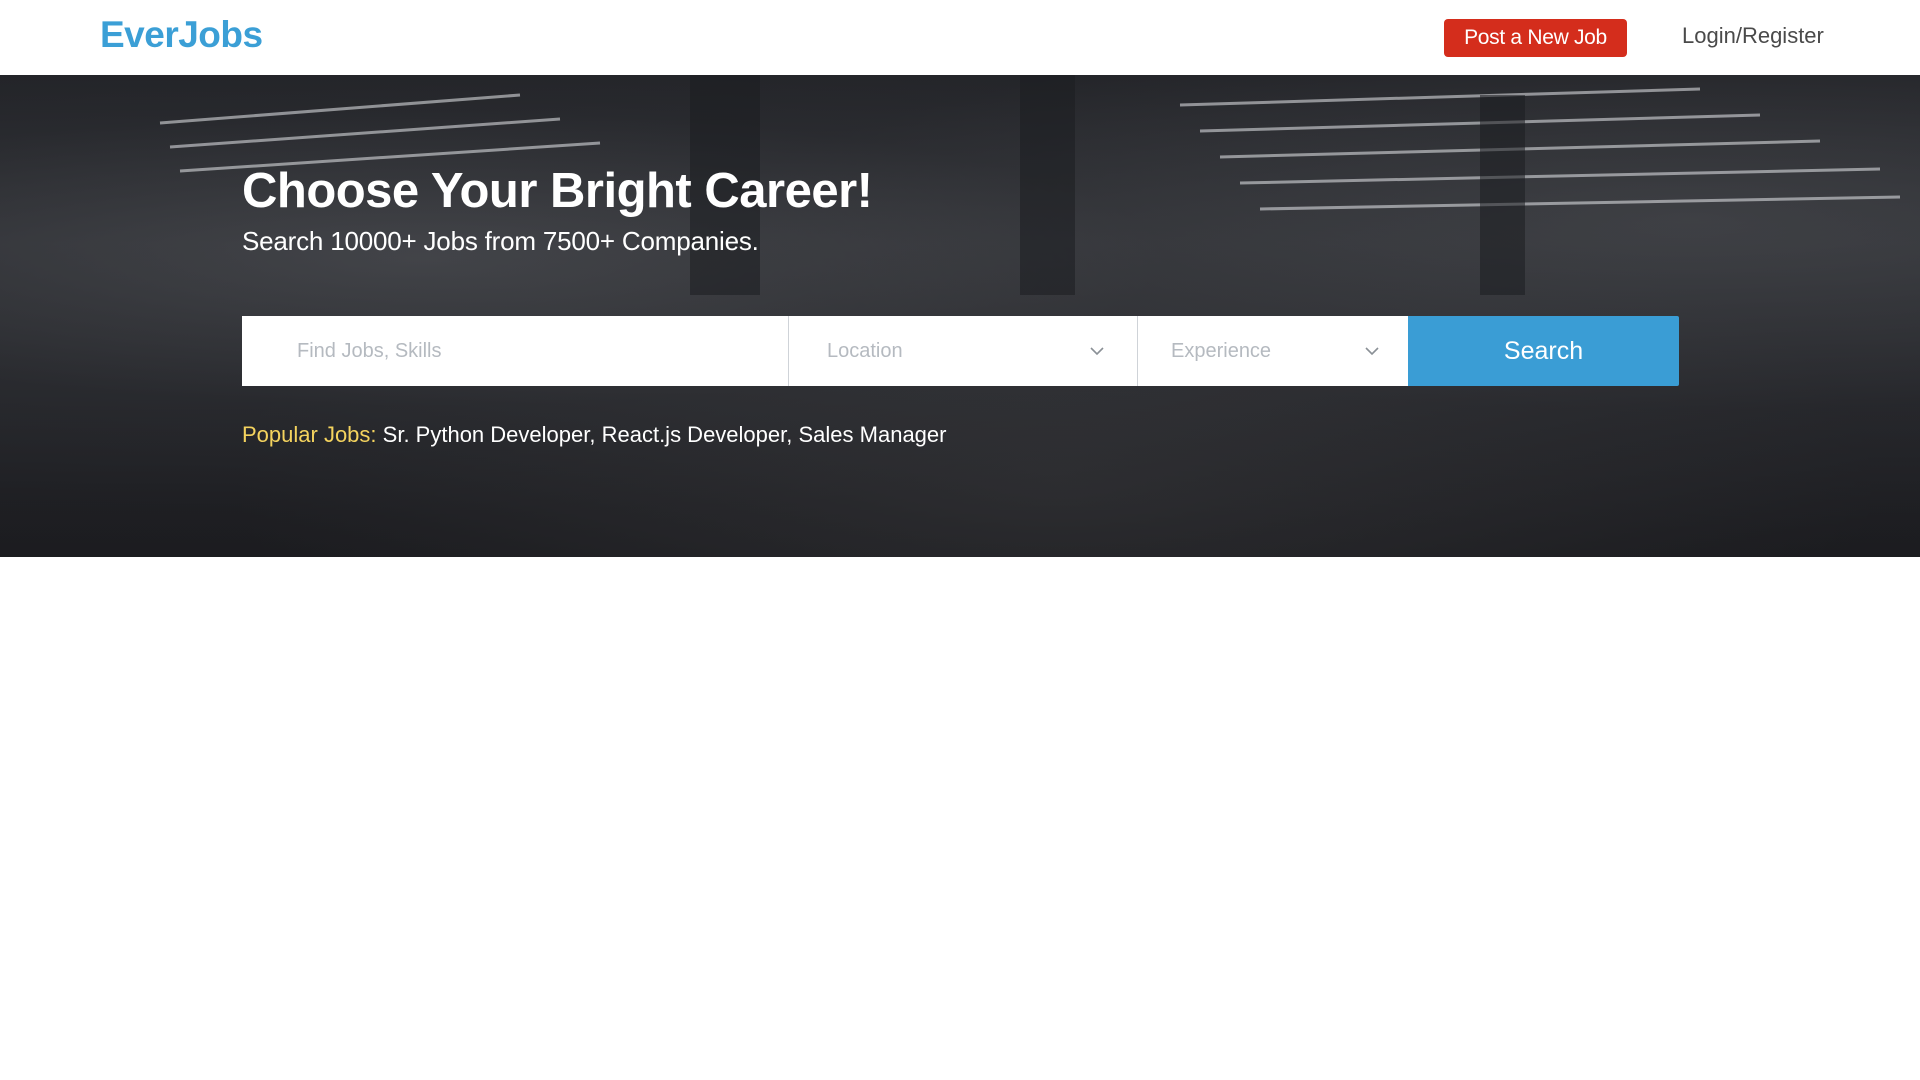 The height and width of the screenshot is (1080, 1920). I want to click on hero-title: Choose Your Bright Career!, so click(557, 191).